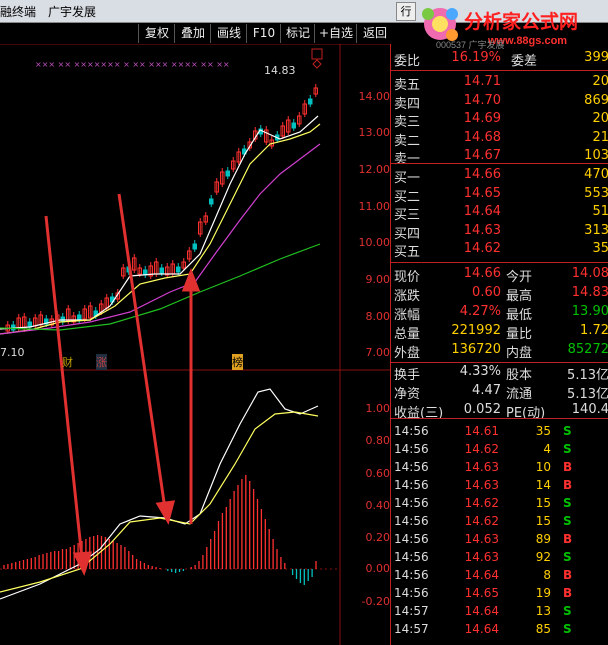 This screenshot has width=608, height=645. Describe the element at coordinates (375, 601) in the screenshot. I see `macd-axis-label: -0.20` at that location.